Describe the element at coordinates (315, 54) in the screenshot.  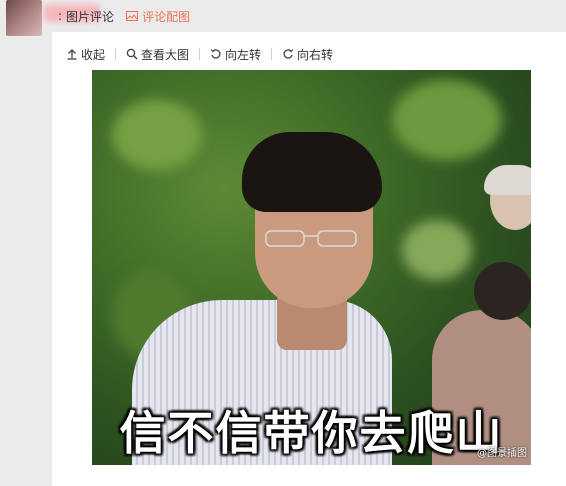
I see `rotate-right-label: 向右转` at that location.